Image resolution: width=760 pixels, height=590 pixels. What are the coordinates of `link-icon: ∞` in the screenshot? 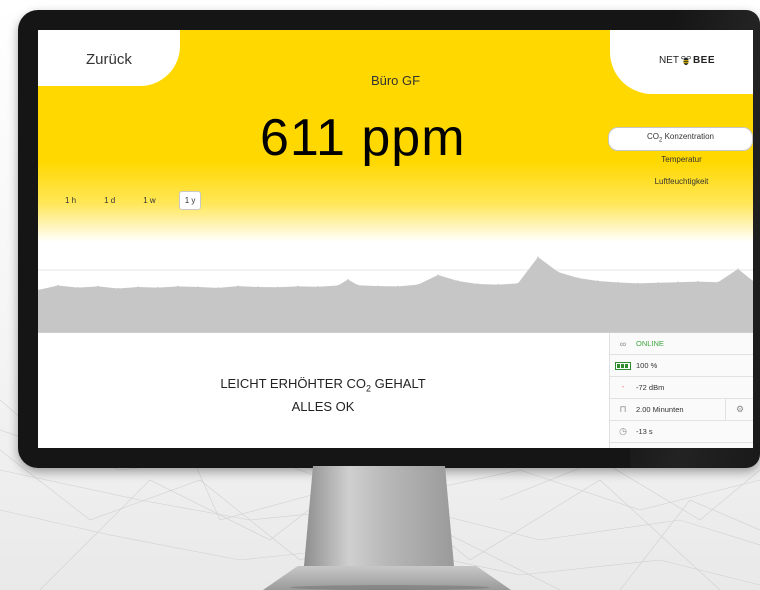 It's located at (623, 343).